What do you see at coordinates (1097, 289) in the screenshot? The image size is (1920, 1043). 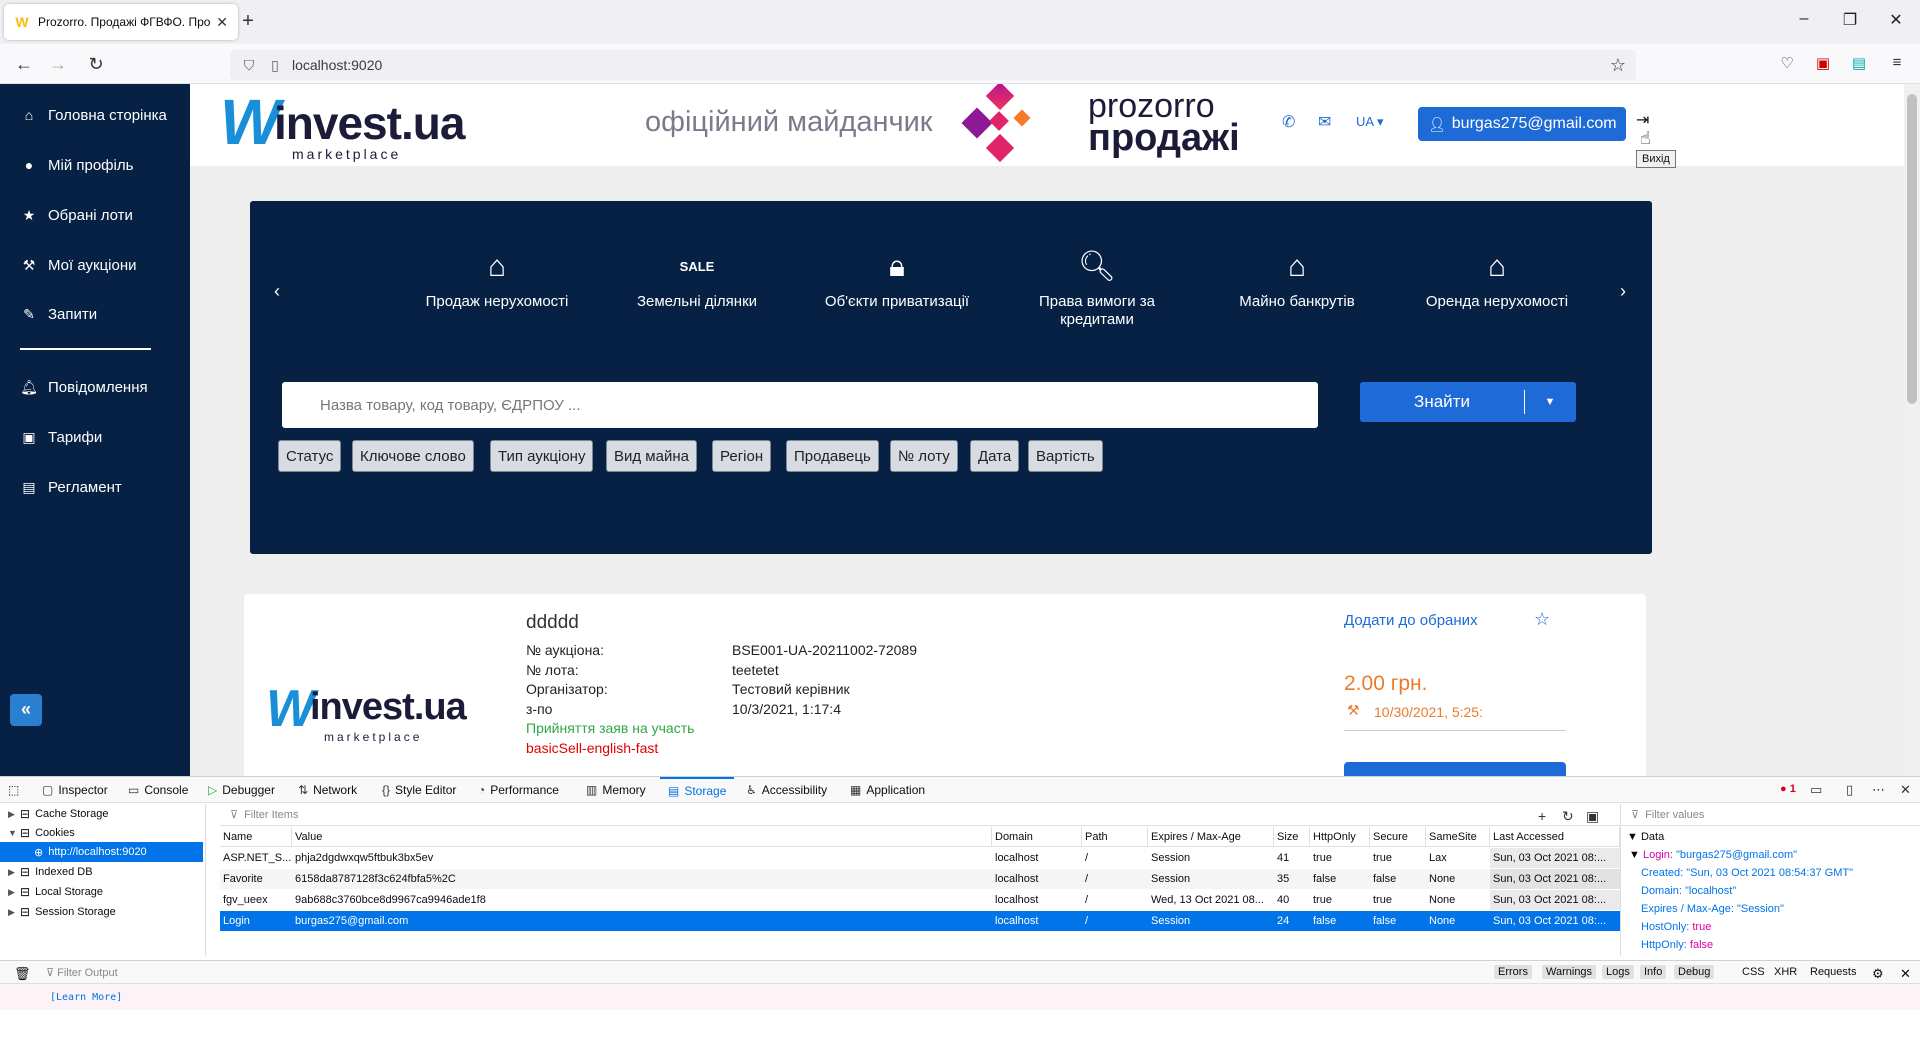 I see `category-credit-claims: 🔍︎ Права вимоги за кредитами` at bounding box center [1097, 289].